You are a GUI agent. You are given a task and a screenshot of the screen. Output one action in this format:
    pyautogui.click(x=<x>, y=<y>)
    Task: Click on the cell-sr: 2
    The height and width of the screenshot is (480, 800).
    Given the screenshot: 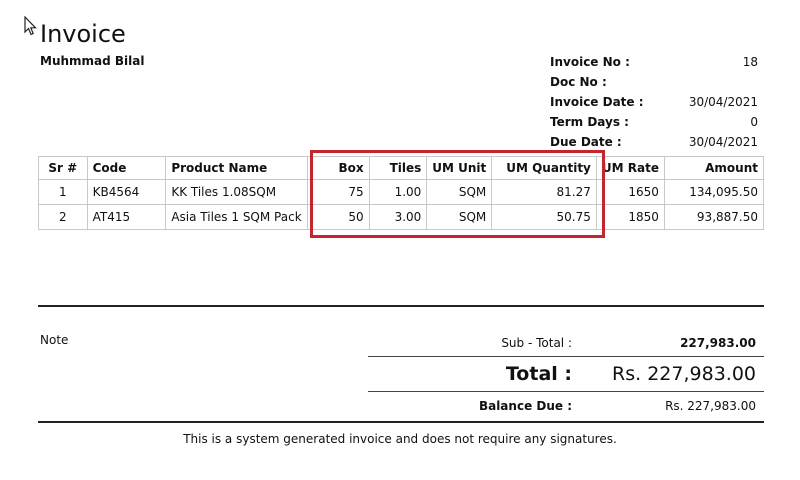 What is the action you would take?
    pyautogui.click(x=63, y=217)
    